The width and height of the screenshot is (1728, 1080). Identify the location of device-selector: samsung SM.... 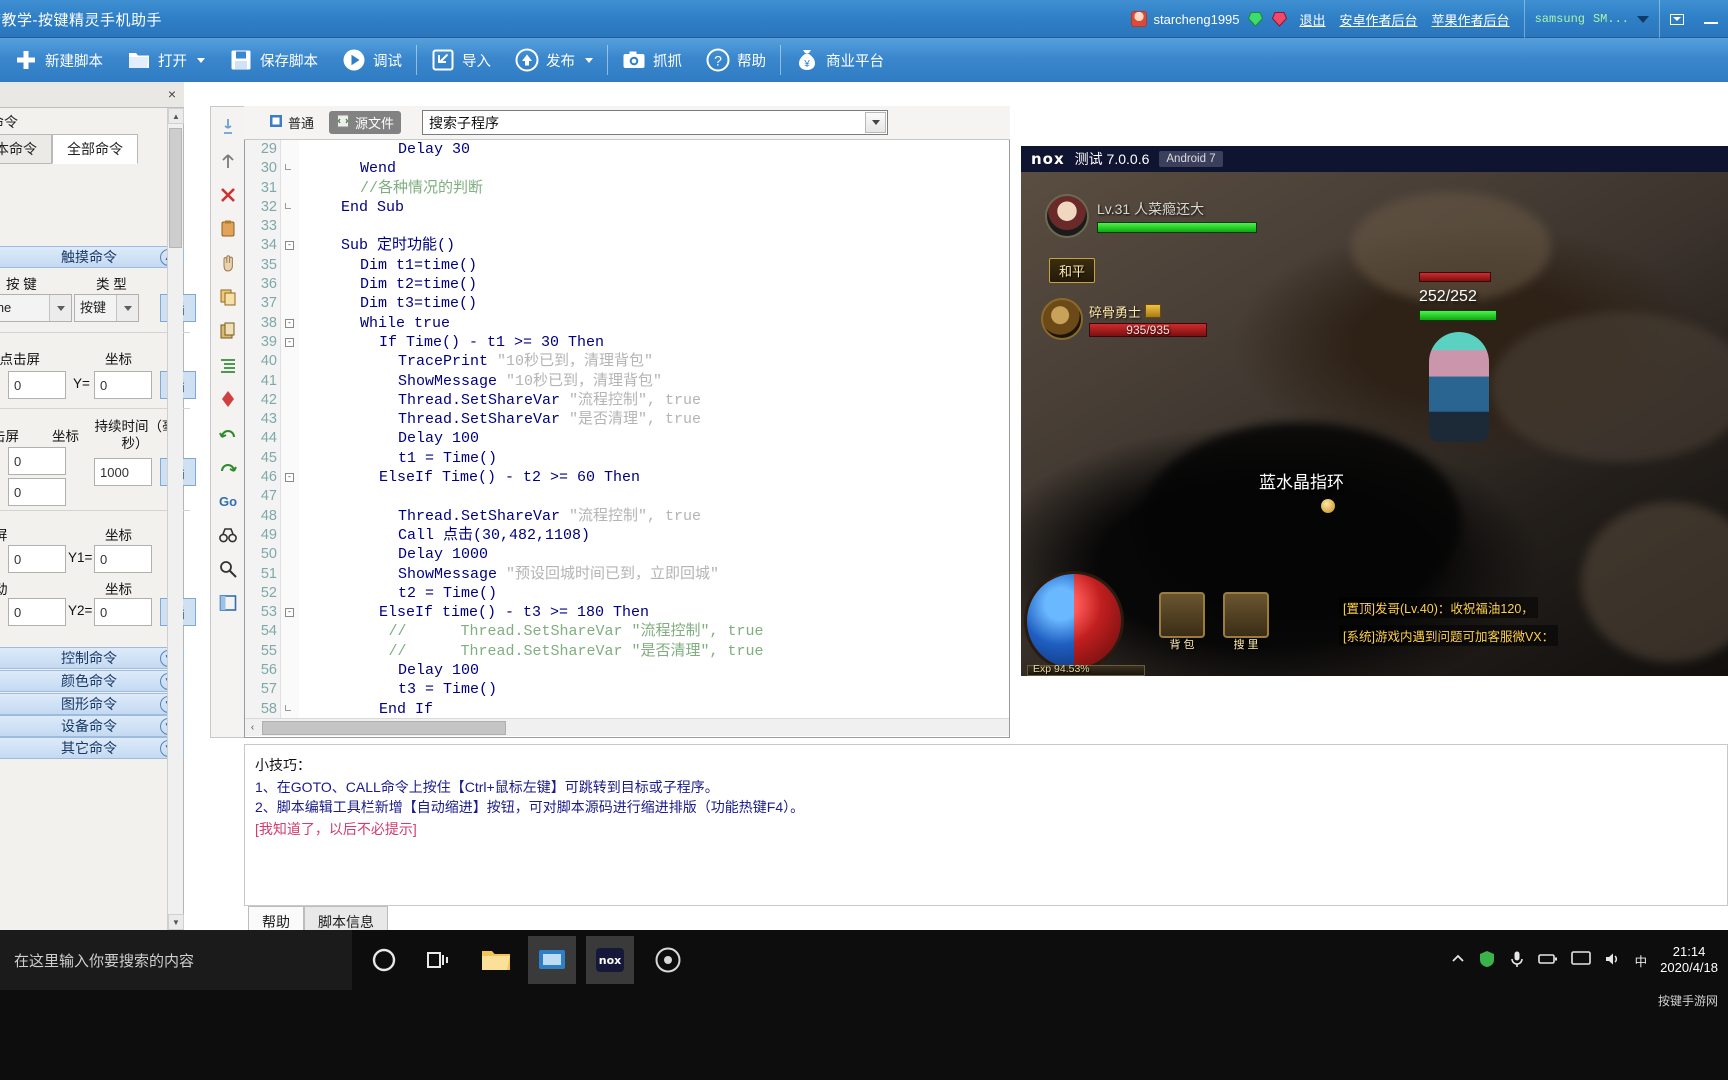
(1591, 19).